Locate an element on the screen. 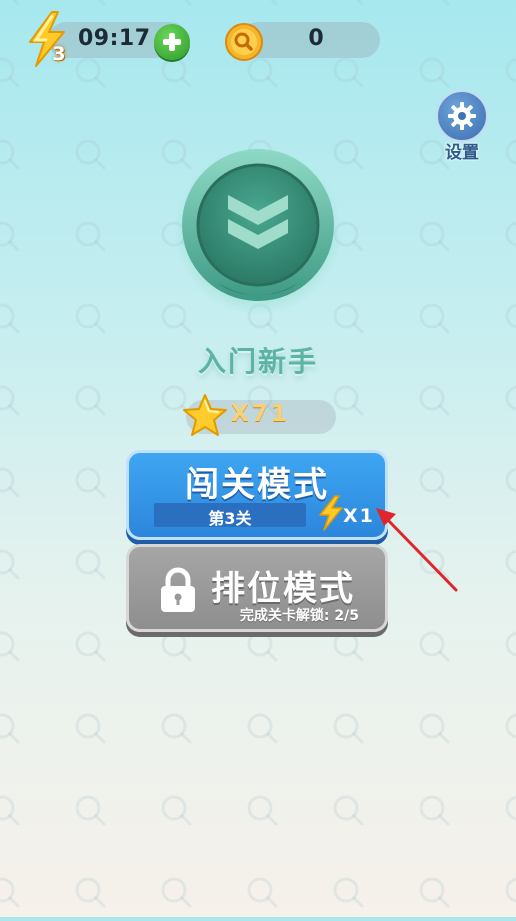  ranked-mode-title: 排位模式 is located at coordinates (283, 589).